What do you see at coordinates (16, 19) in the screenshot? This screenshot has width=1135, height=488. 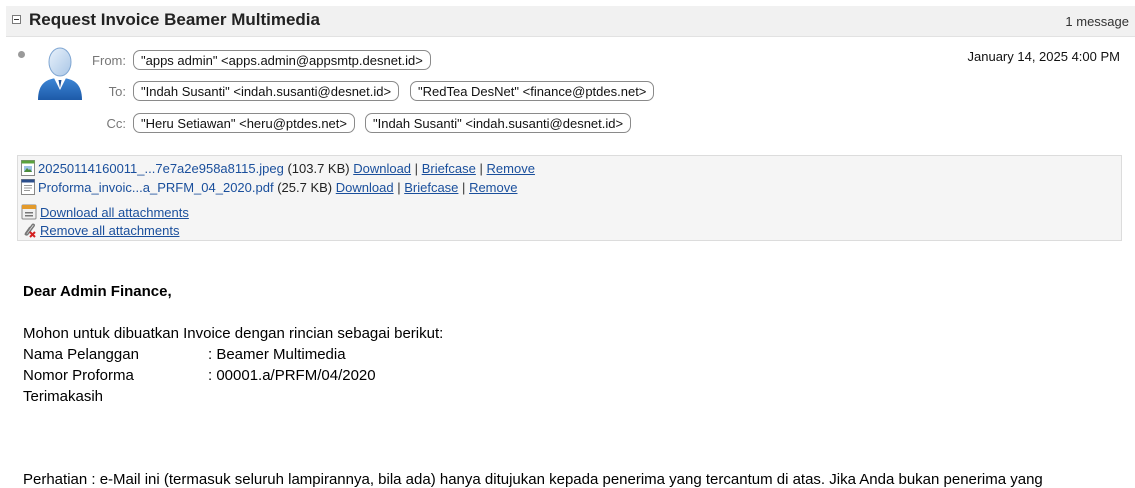 I see `collapse-toggle-icon` at bounding box center [16, 19].